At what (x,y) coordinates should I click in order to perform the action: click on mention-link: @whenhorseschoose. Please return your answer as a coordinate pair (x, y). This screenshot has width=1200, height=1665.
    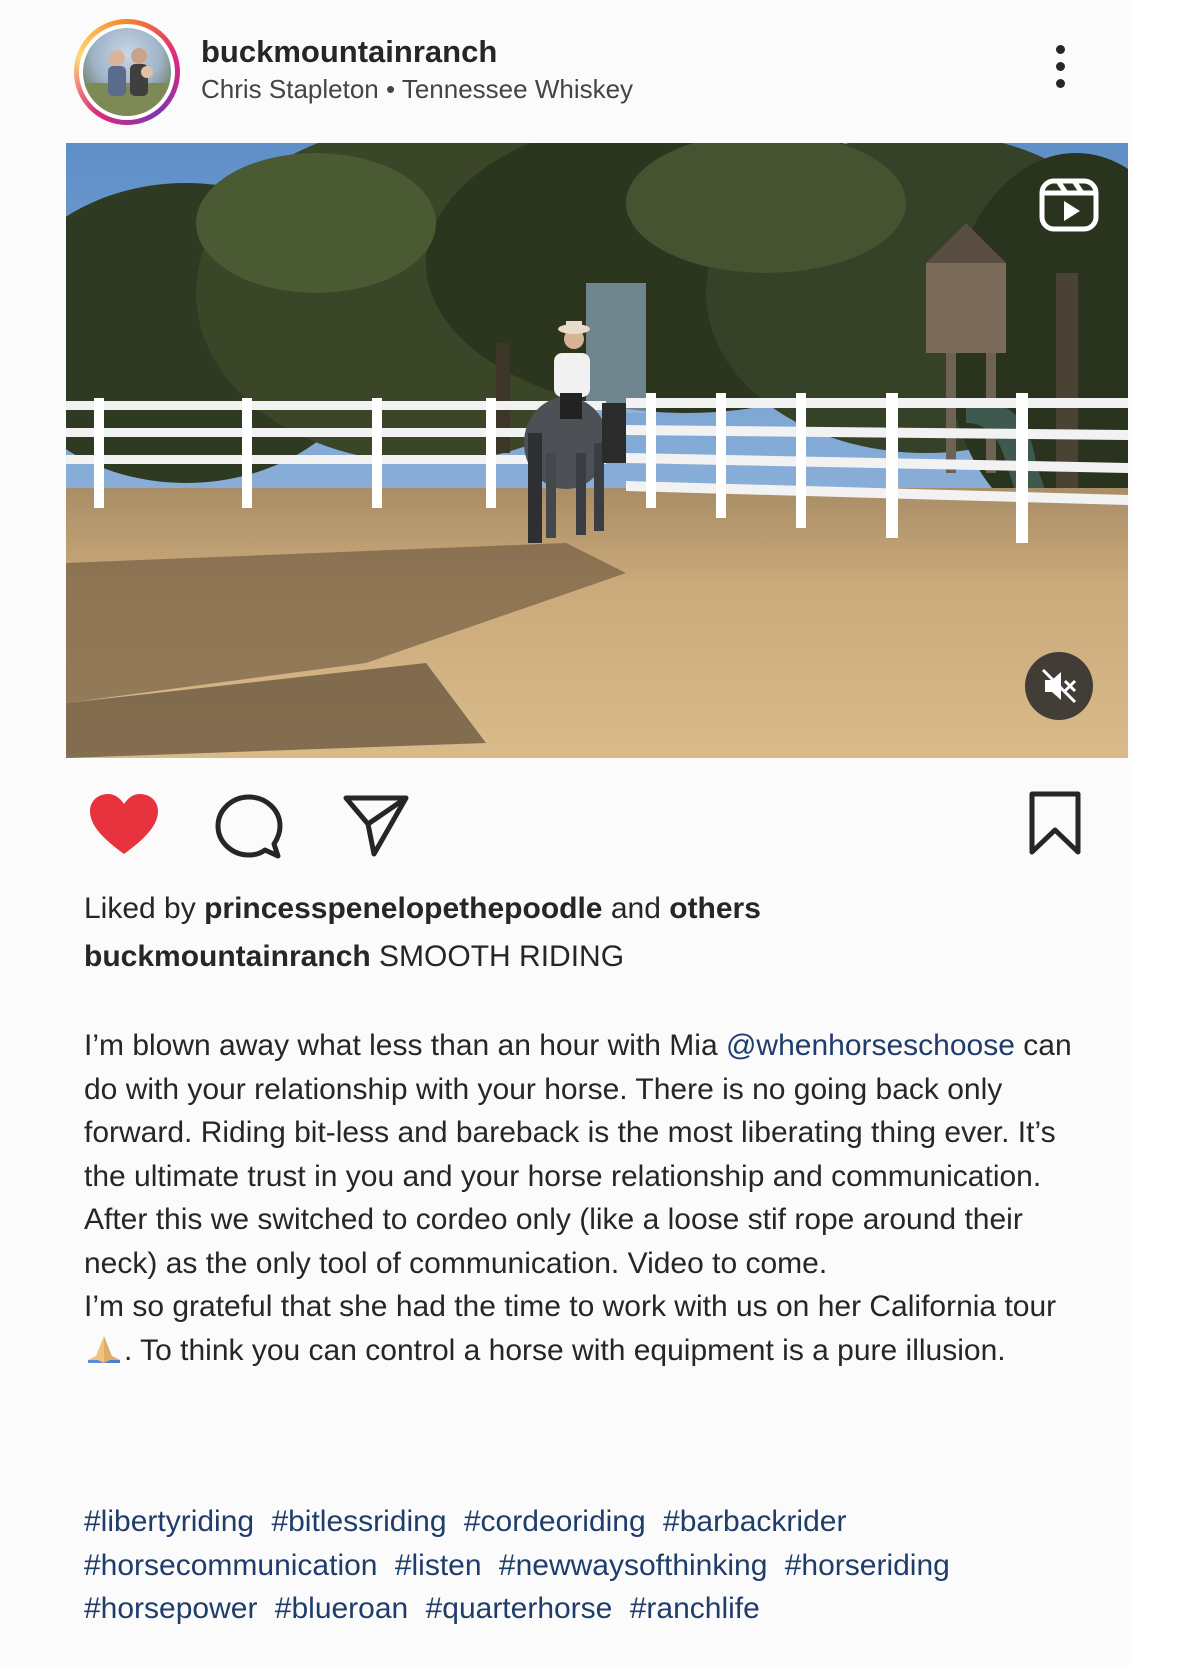
    Looking at the image, I should click on (870, 1045).